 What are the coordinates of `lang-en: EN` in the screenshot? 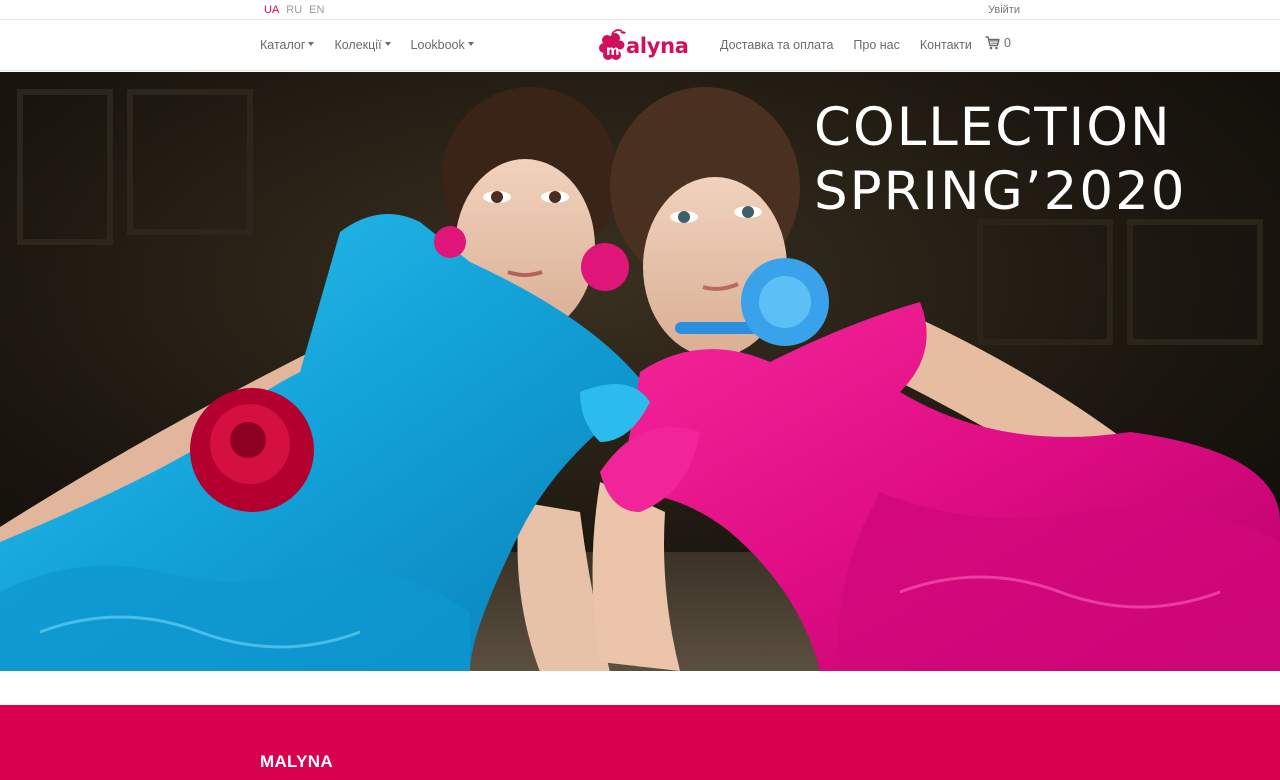 It's located at (316, 10).